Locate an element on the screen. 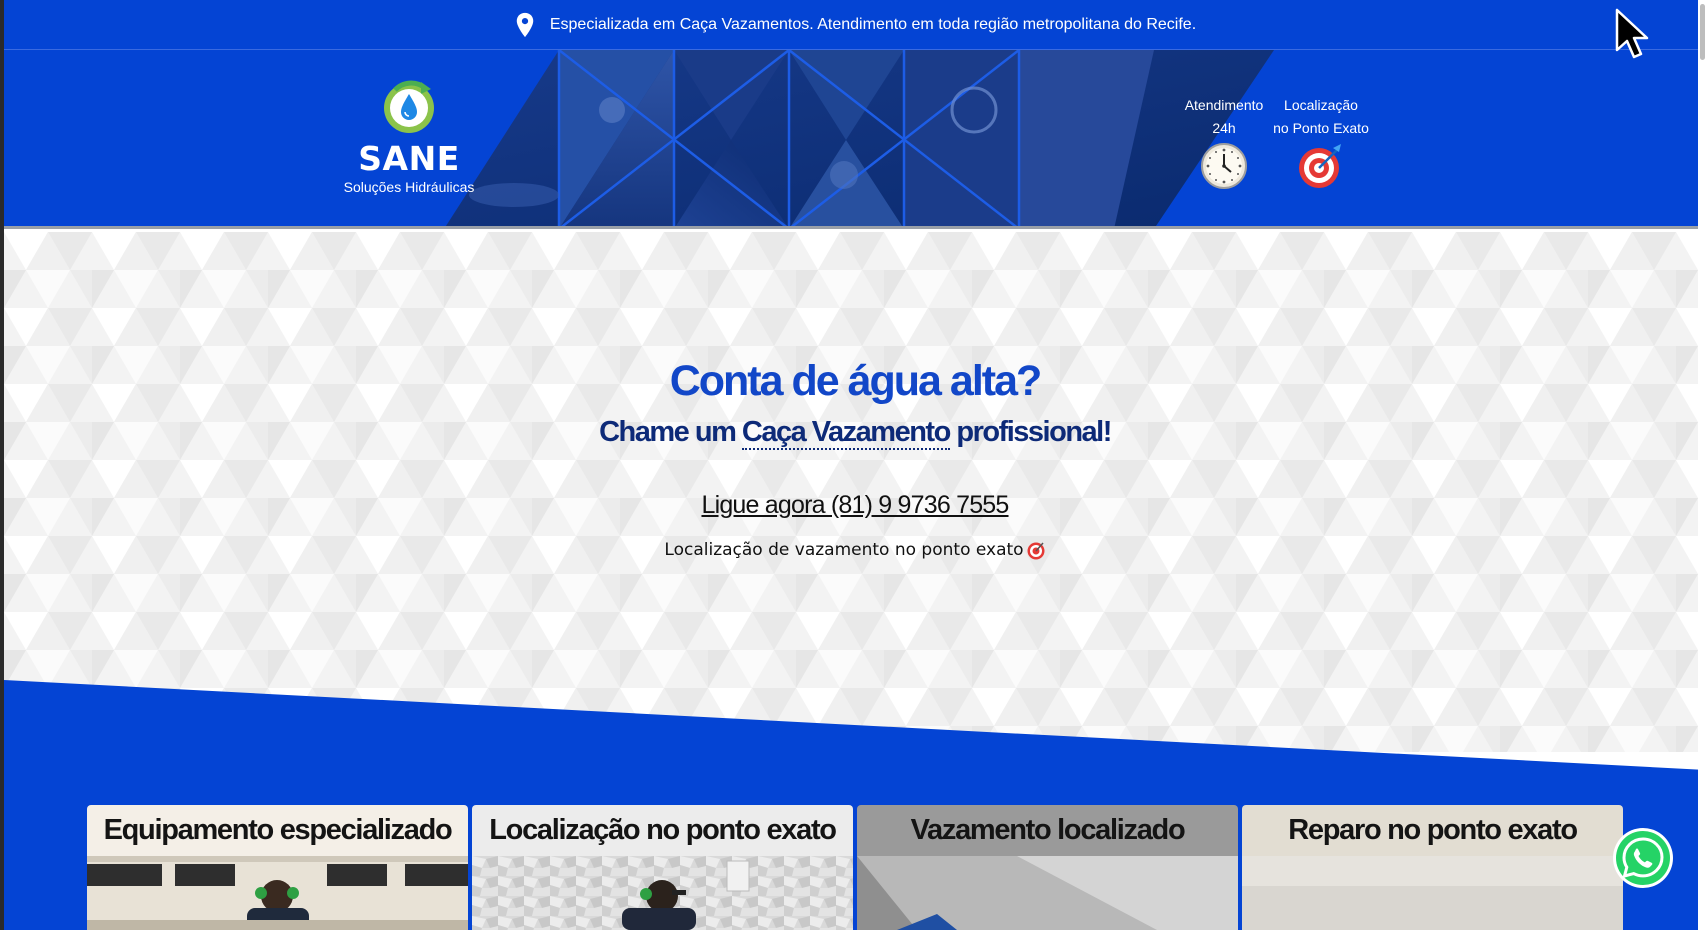  card-exact-location-title: Localização no ponto exato is located at coordinates (662, 830).